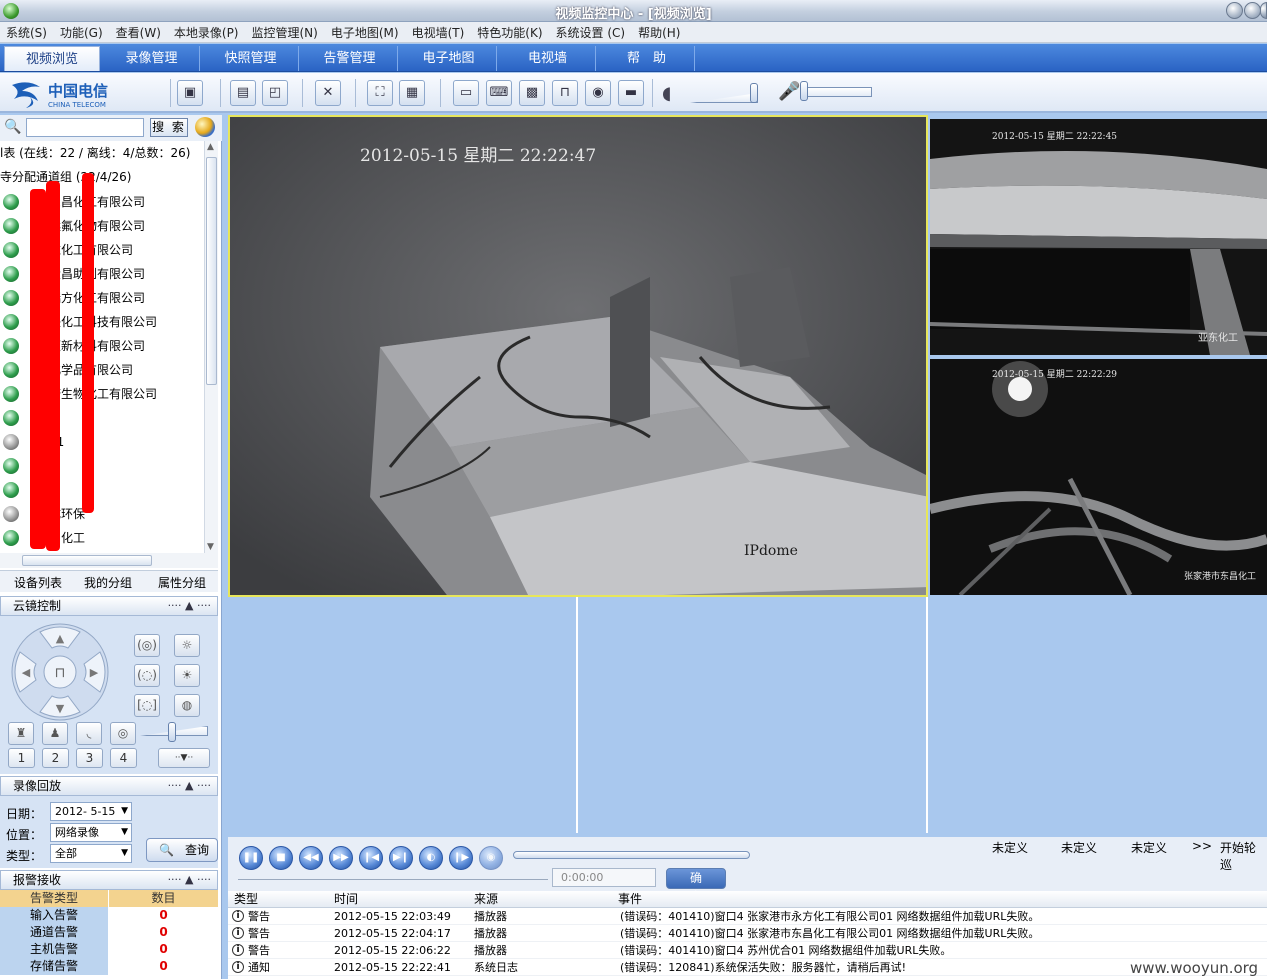 The width and height of the screenshot is (1267, 979). I want to click on close-video-icon: ✕, so click(328, 93).